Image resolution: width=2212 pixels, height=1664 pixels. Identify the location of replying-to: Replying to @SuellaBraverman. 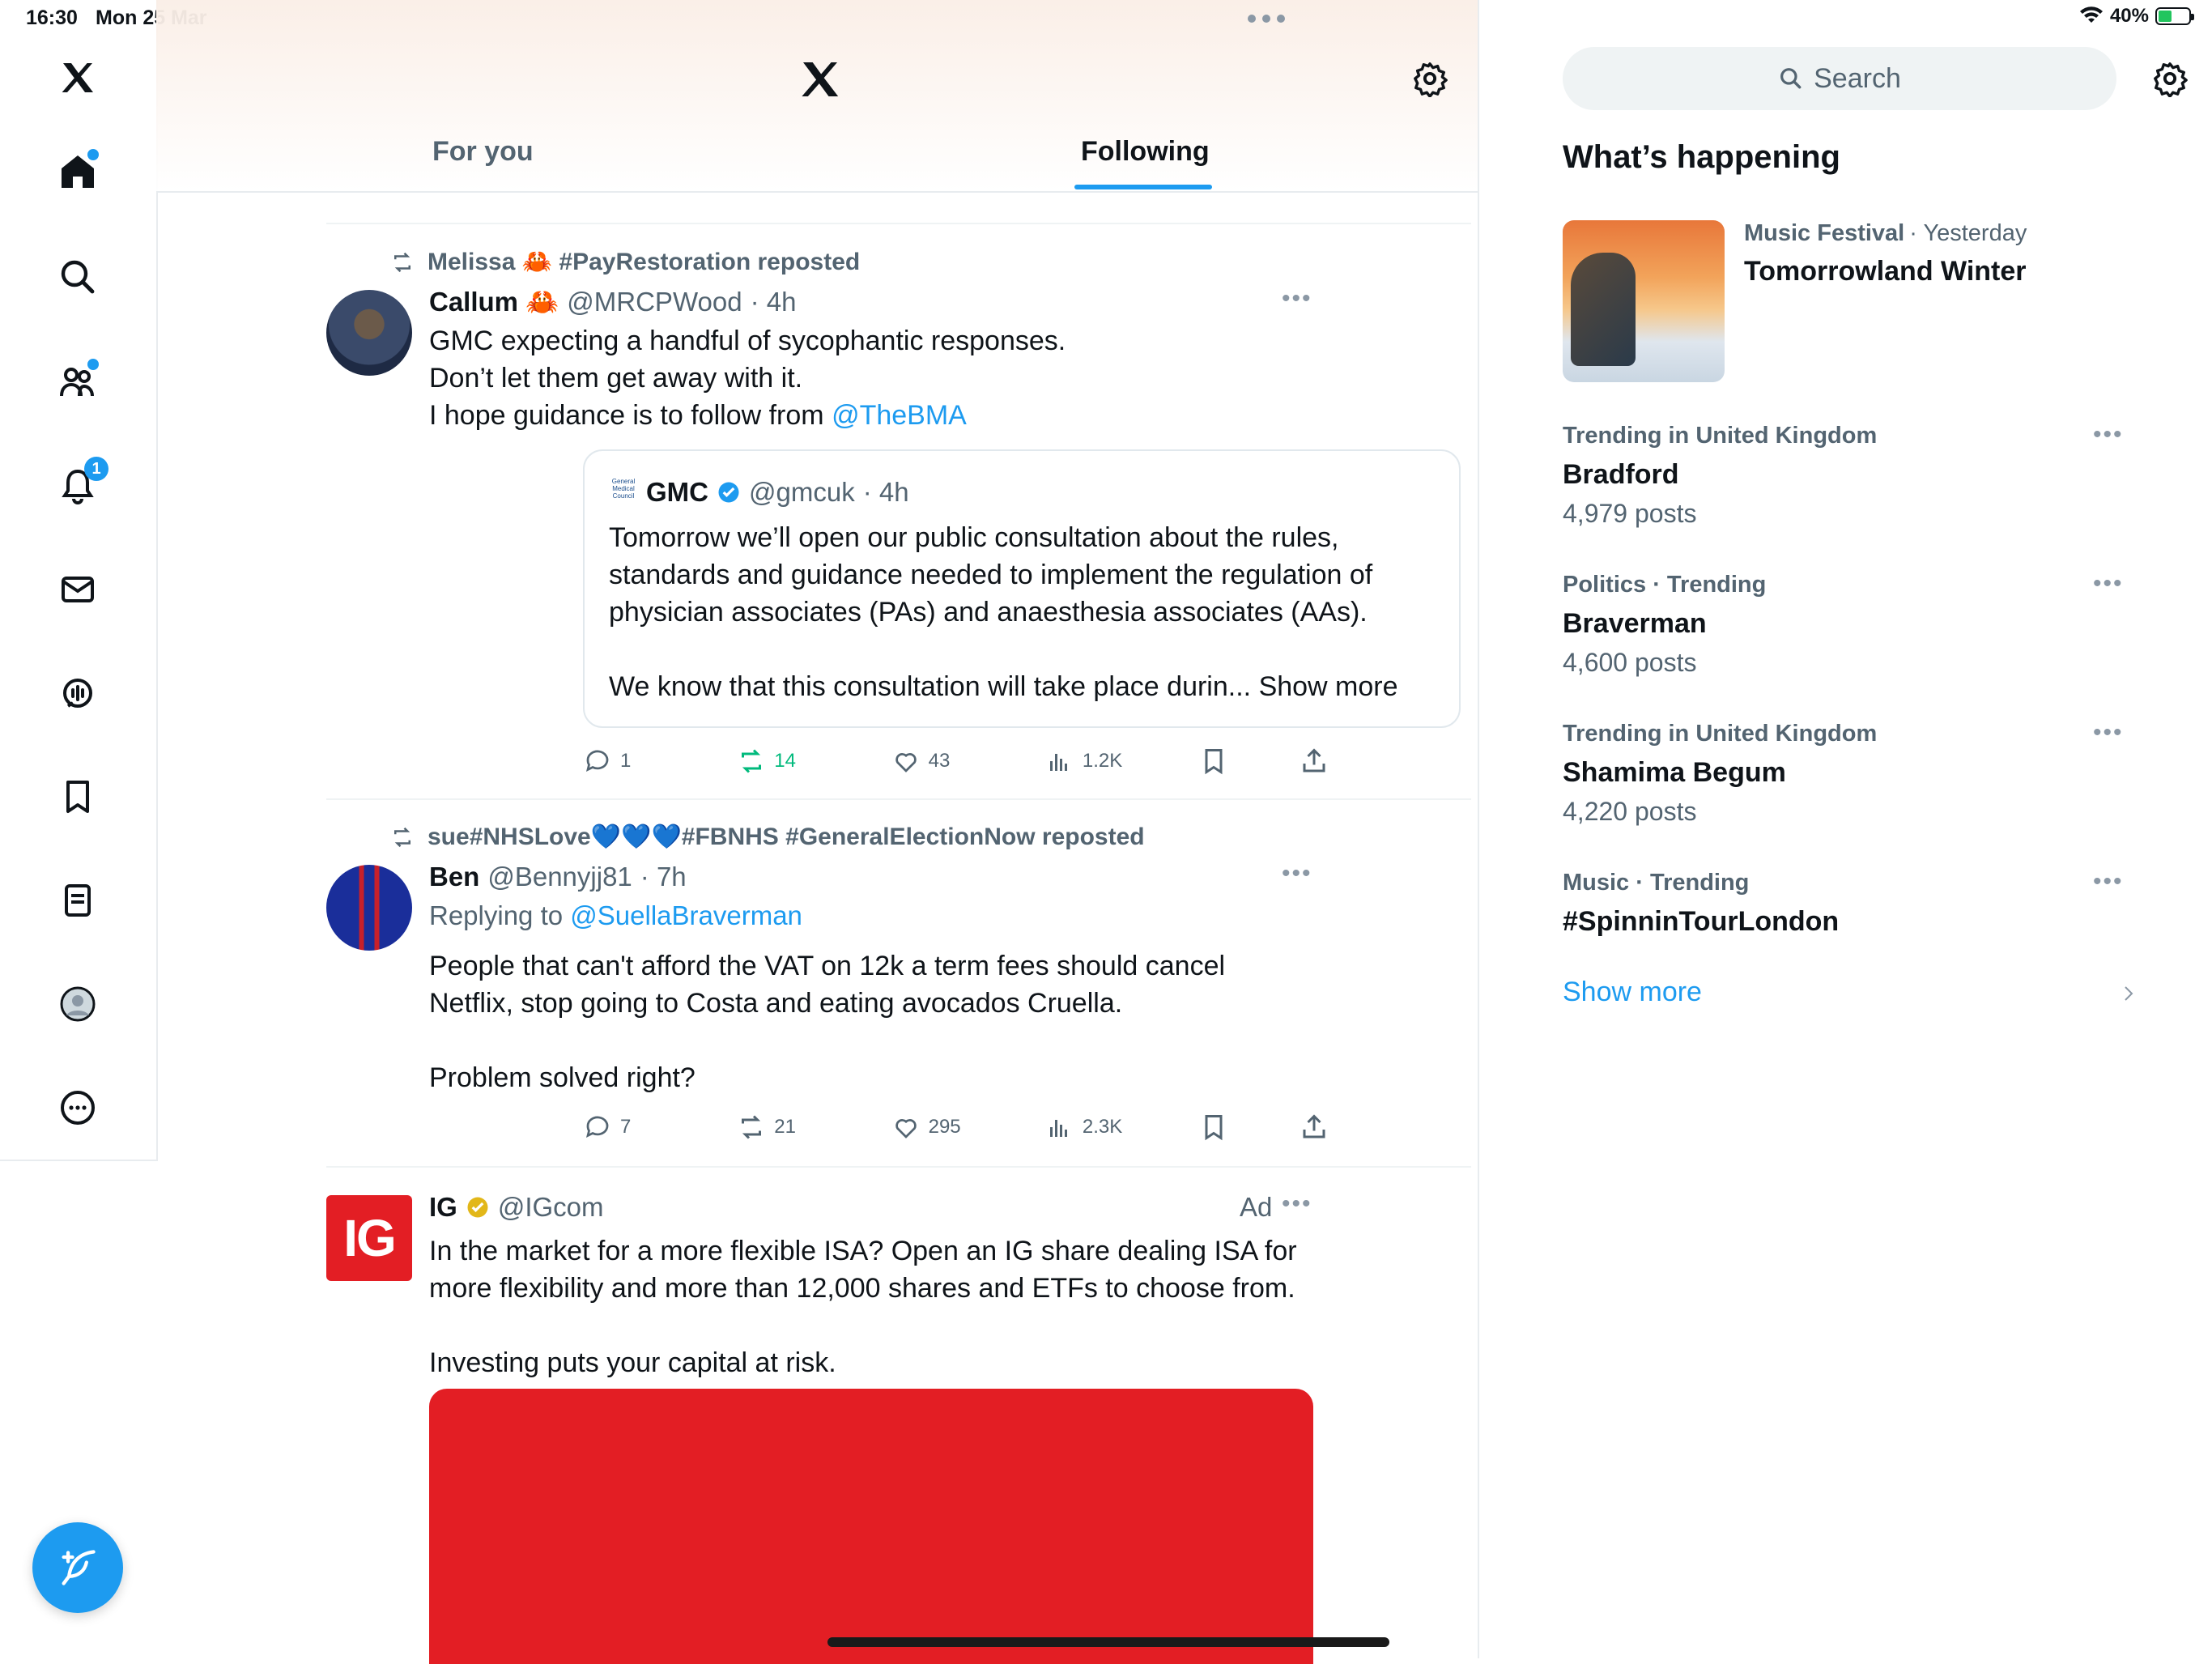
(615, 915).